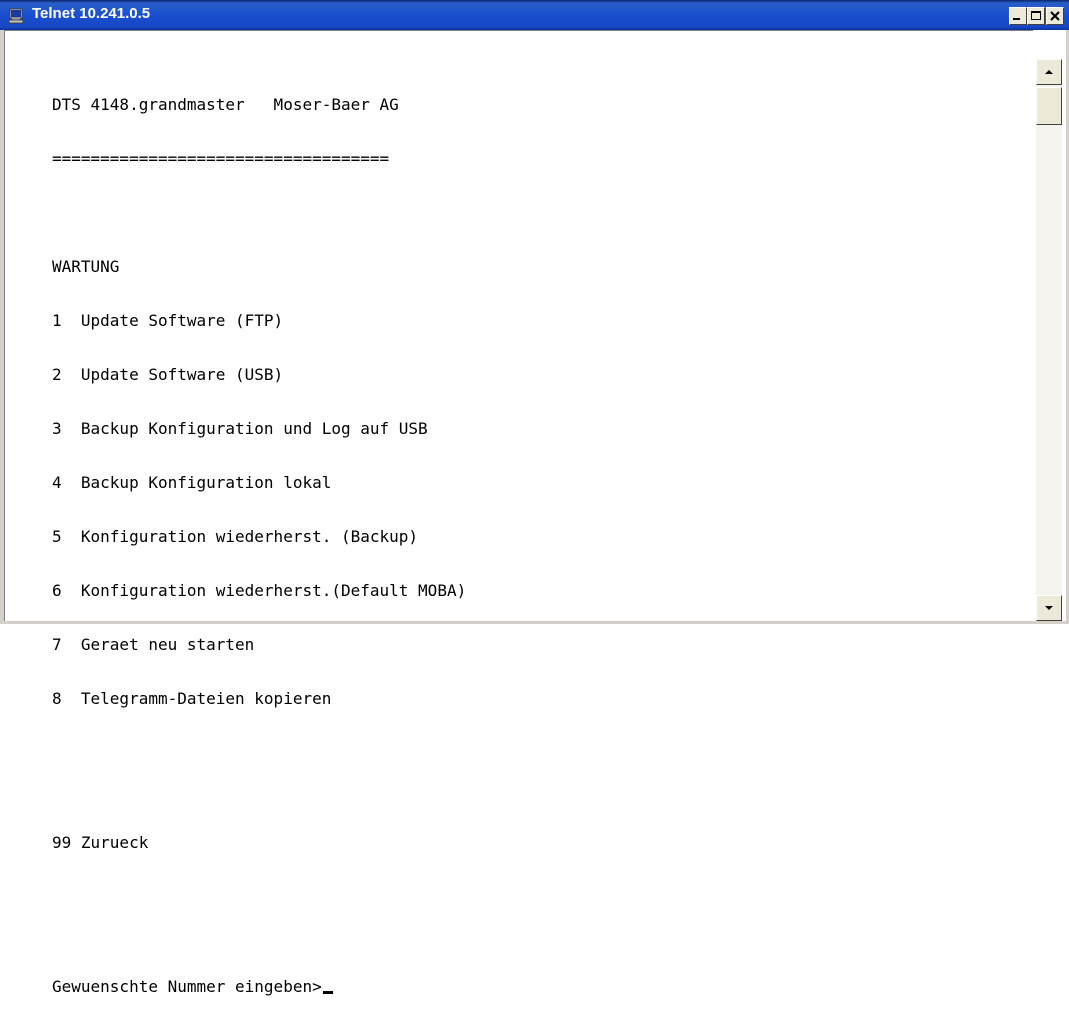 The image size is (1069, 1032). I want to click on terminal-header: DTS 4148.grandmaster Moser-Baer AG, so click(225, 104).